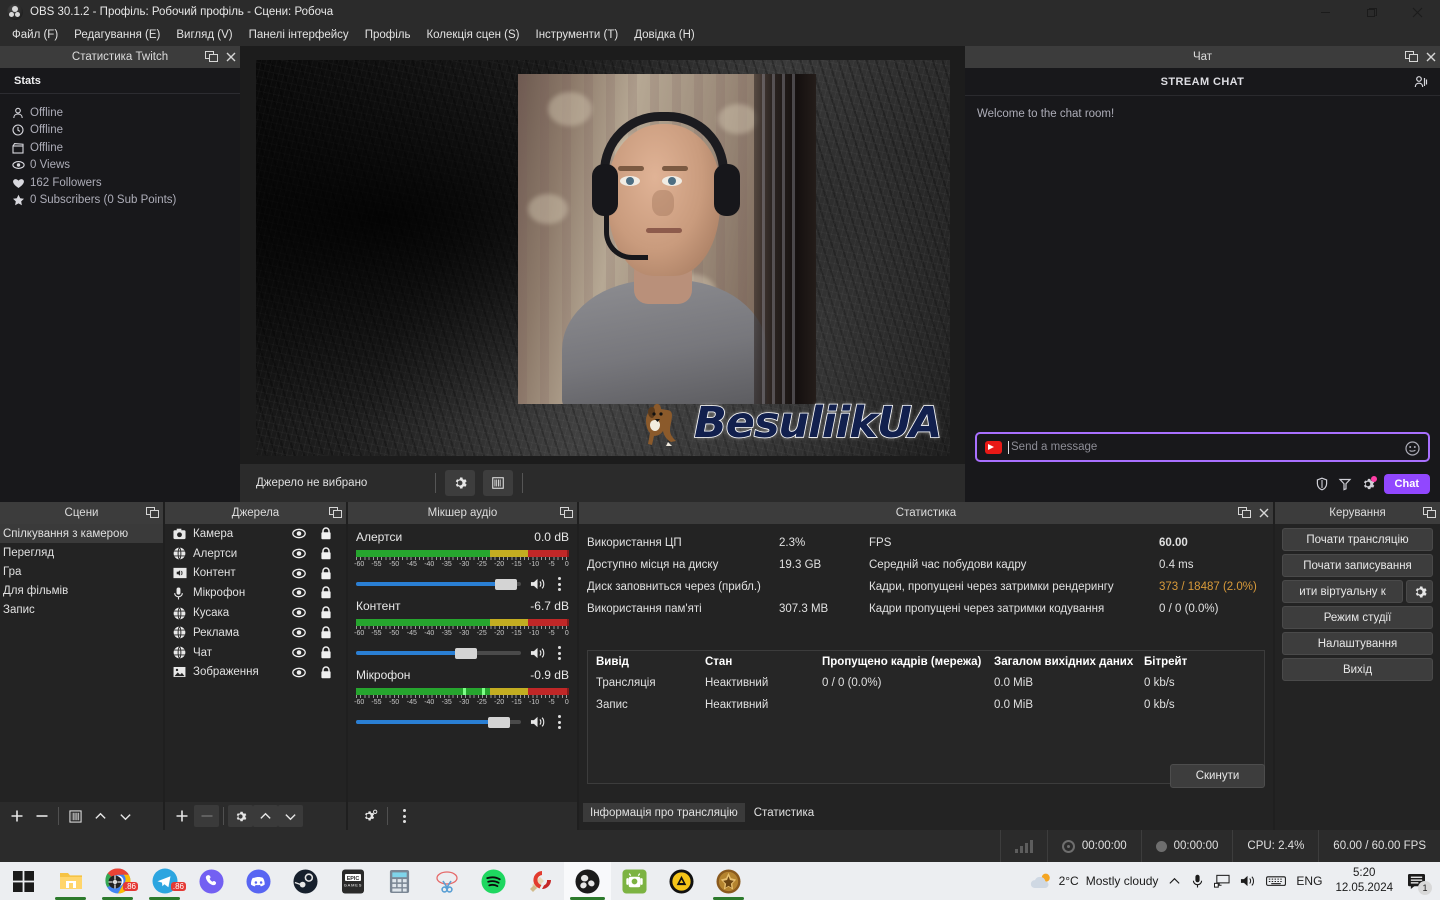 The width and height of the screenshot is (1440, 900). What do you see at coordinates (1357, 539) in the screenshot?
I see `start-streaming-button: Почати трансляцію` at bounding box center [1357, 539].